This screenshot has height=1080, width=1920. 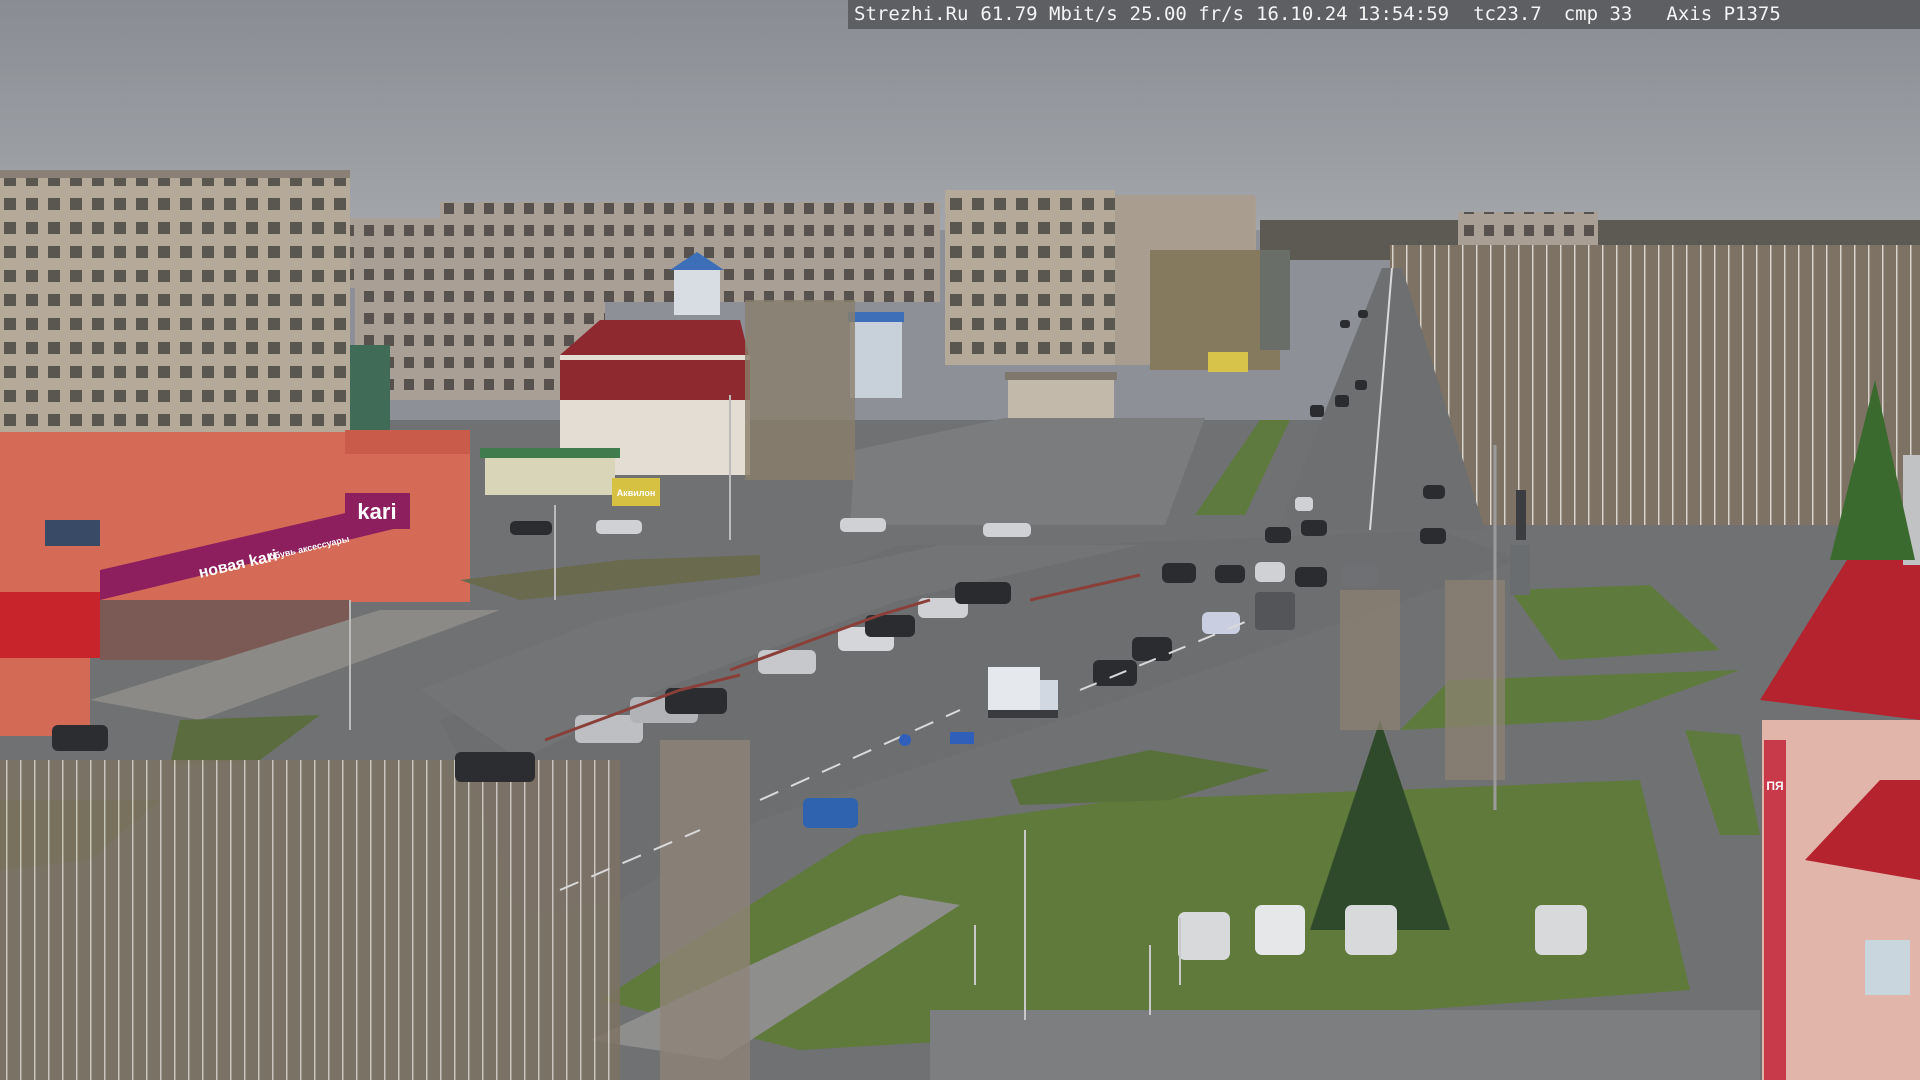 I want to click on low-building-center, so click(x=1061, y=399).